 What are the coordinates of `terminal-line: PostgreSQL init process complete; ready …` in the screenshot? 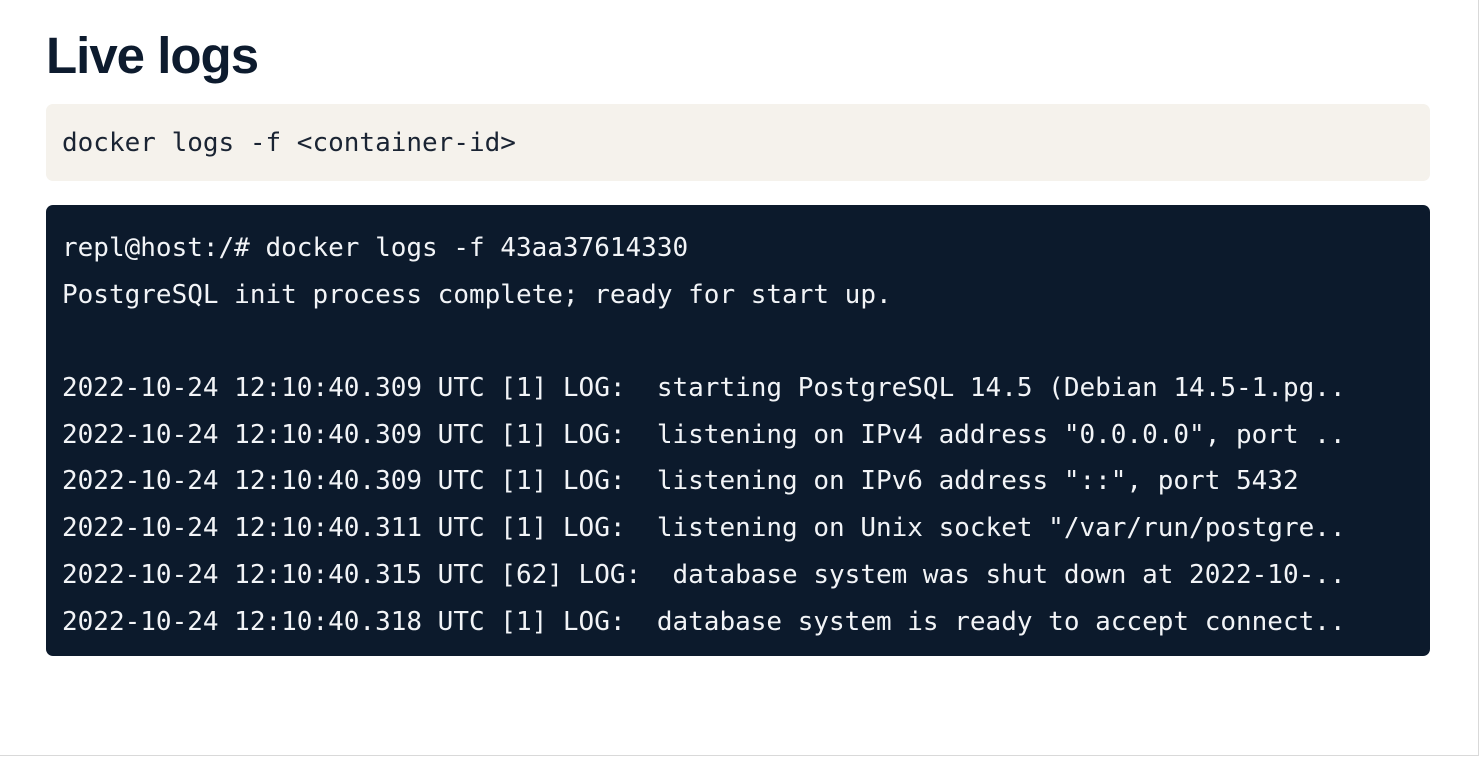 It's located at (477, 294).